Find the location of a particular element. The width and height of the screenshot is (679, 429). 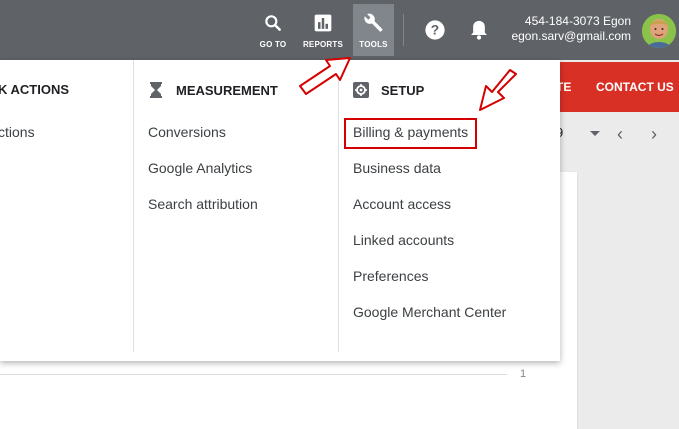

menu-item-google-analytics: Google Analytics is located at coordinates (203, 168).